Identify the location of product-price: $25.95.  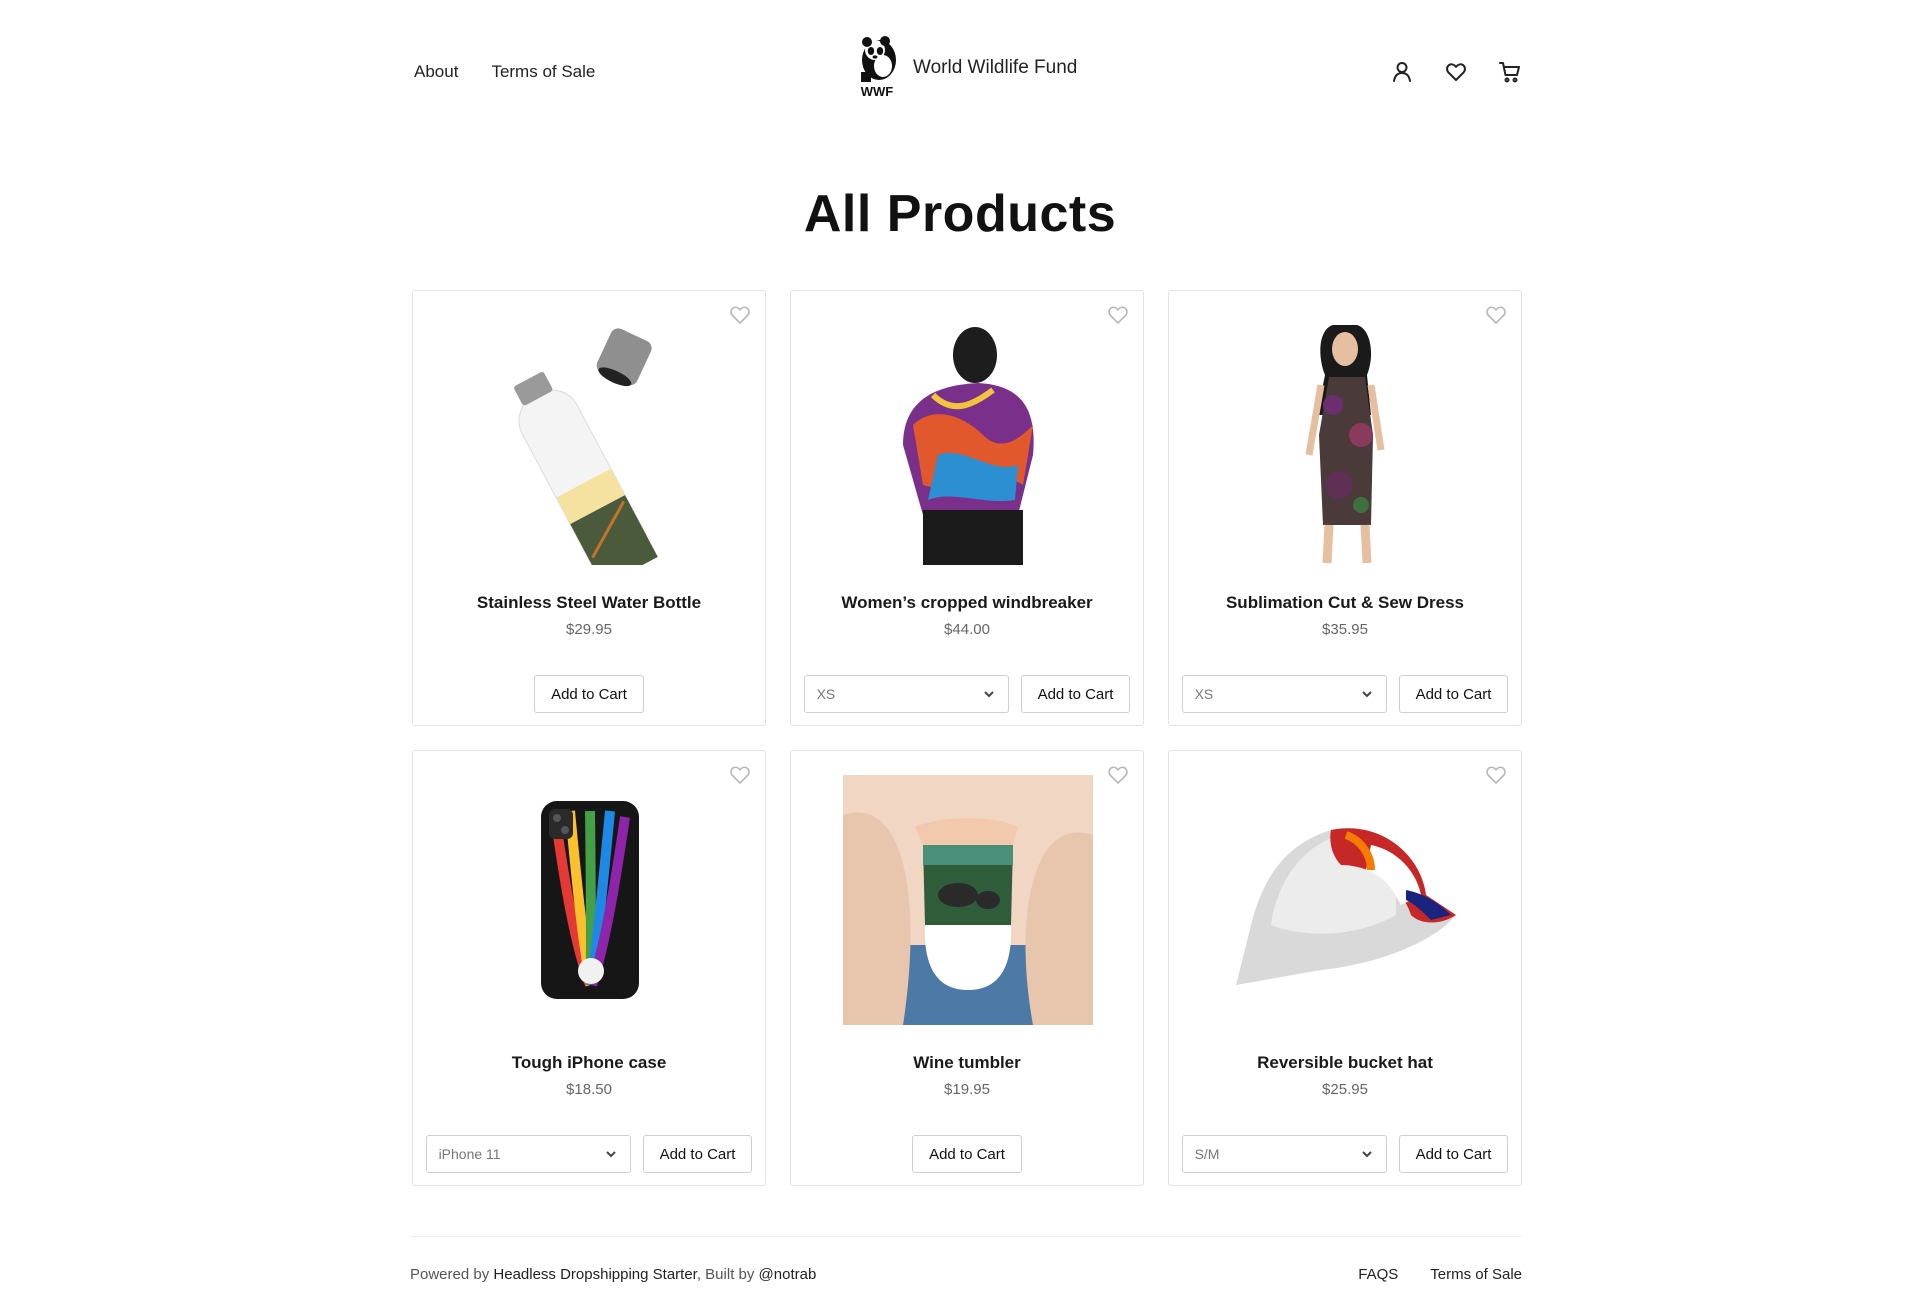
(1345, 1089).